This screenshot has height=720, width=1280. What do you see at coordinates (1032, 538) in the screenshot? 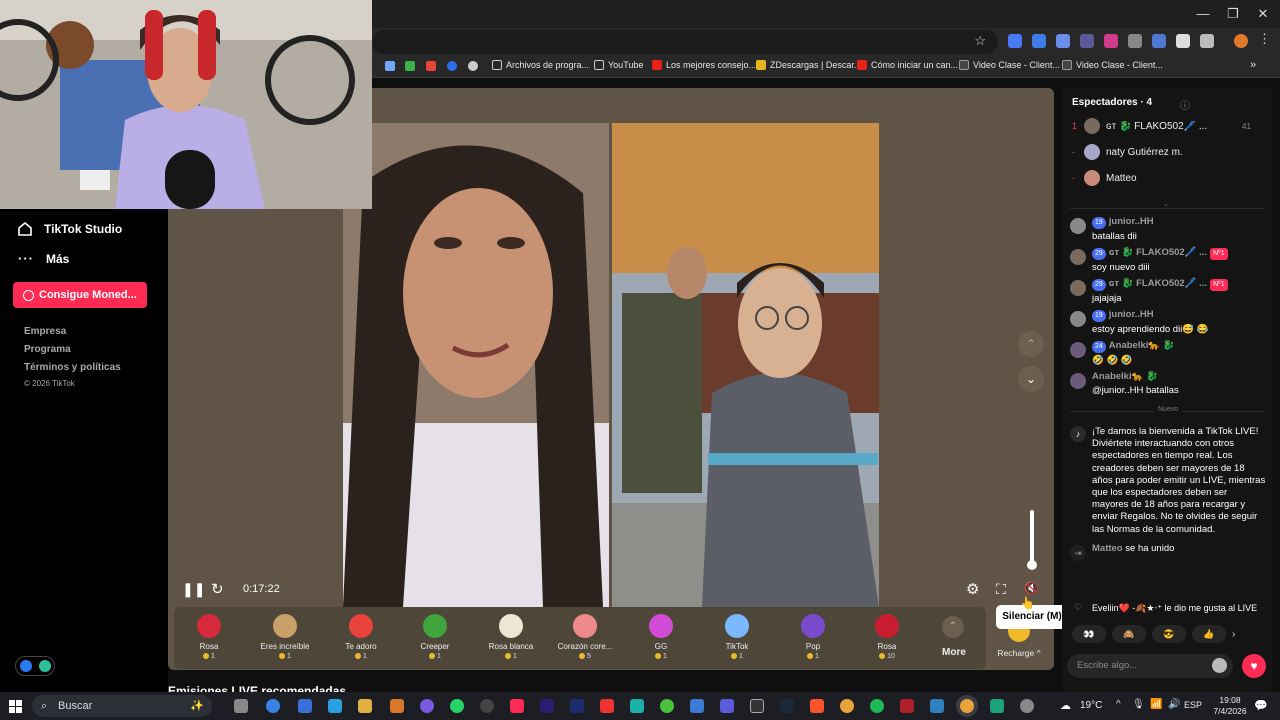
I see `volume-slider` at bounding box center [1032, 538].